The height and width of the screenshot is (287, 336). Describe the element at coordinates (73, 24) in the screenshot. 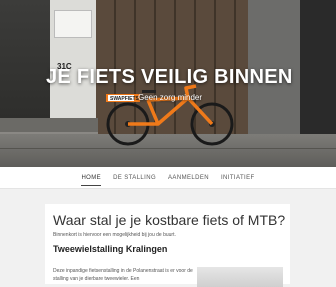

I see `door-sign` at that location.